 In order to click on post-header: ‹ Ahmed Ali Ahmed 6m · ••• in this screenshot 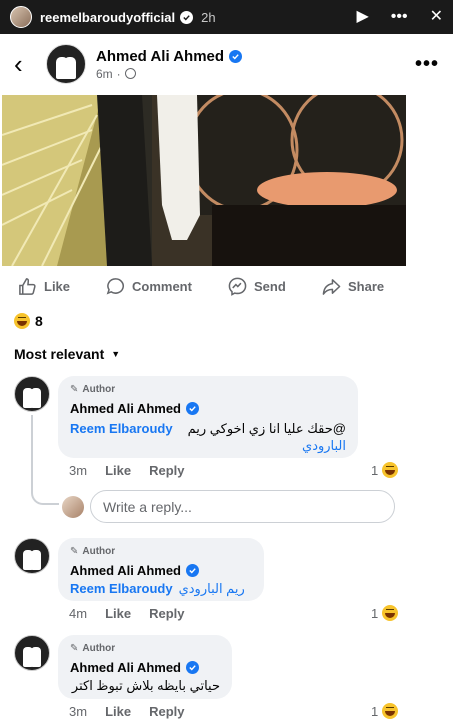, I will do `click(226, 64)`.